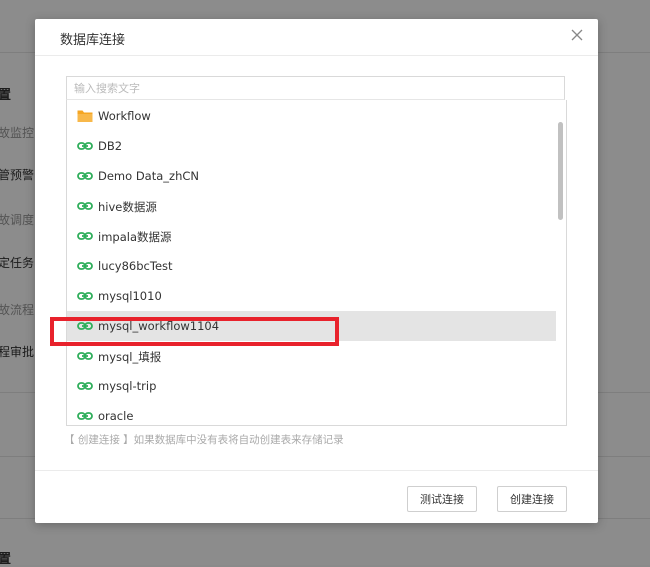 The width and height of the screenshot is (650, 567). I want to click on list-item: mysql_workflow1104, so click(312, 326).